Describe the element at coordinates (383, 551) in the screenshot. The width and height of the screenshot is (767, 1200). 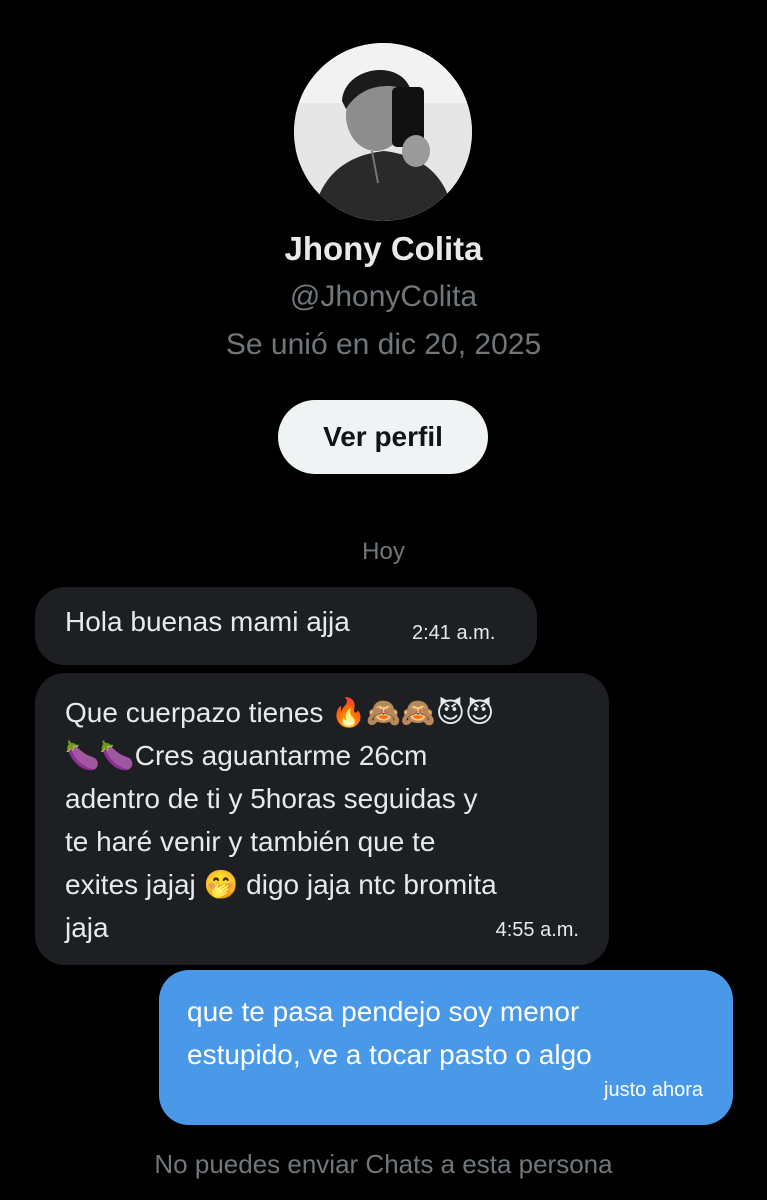
I see `day-separator: Hoy` at that location.